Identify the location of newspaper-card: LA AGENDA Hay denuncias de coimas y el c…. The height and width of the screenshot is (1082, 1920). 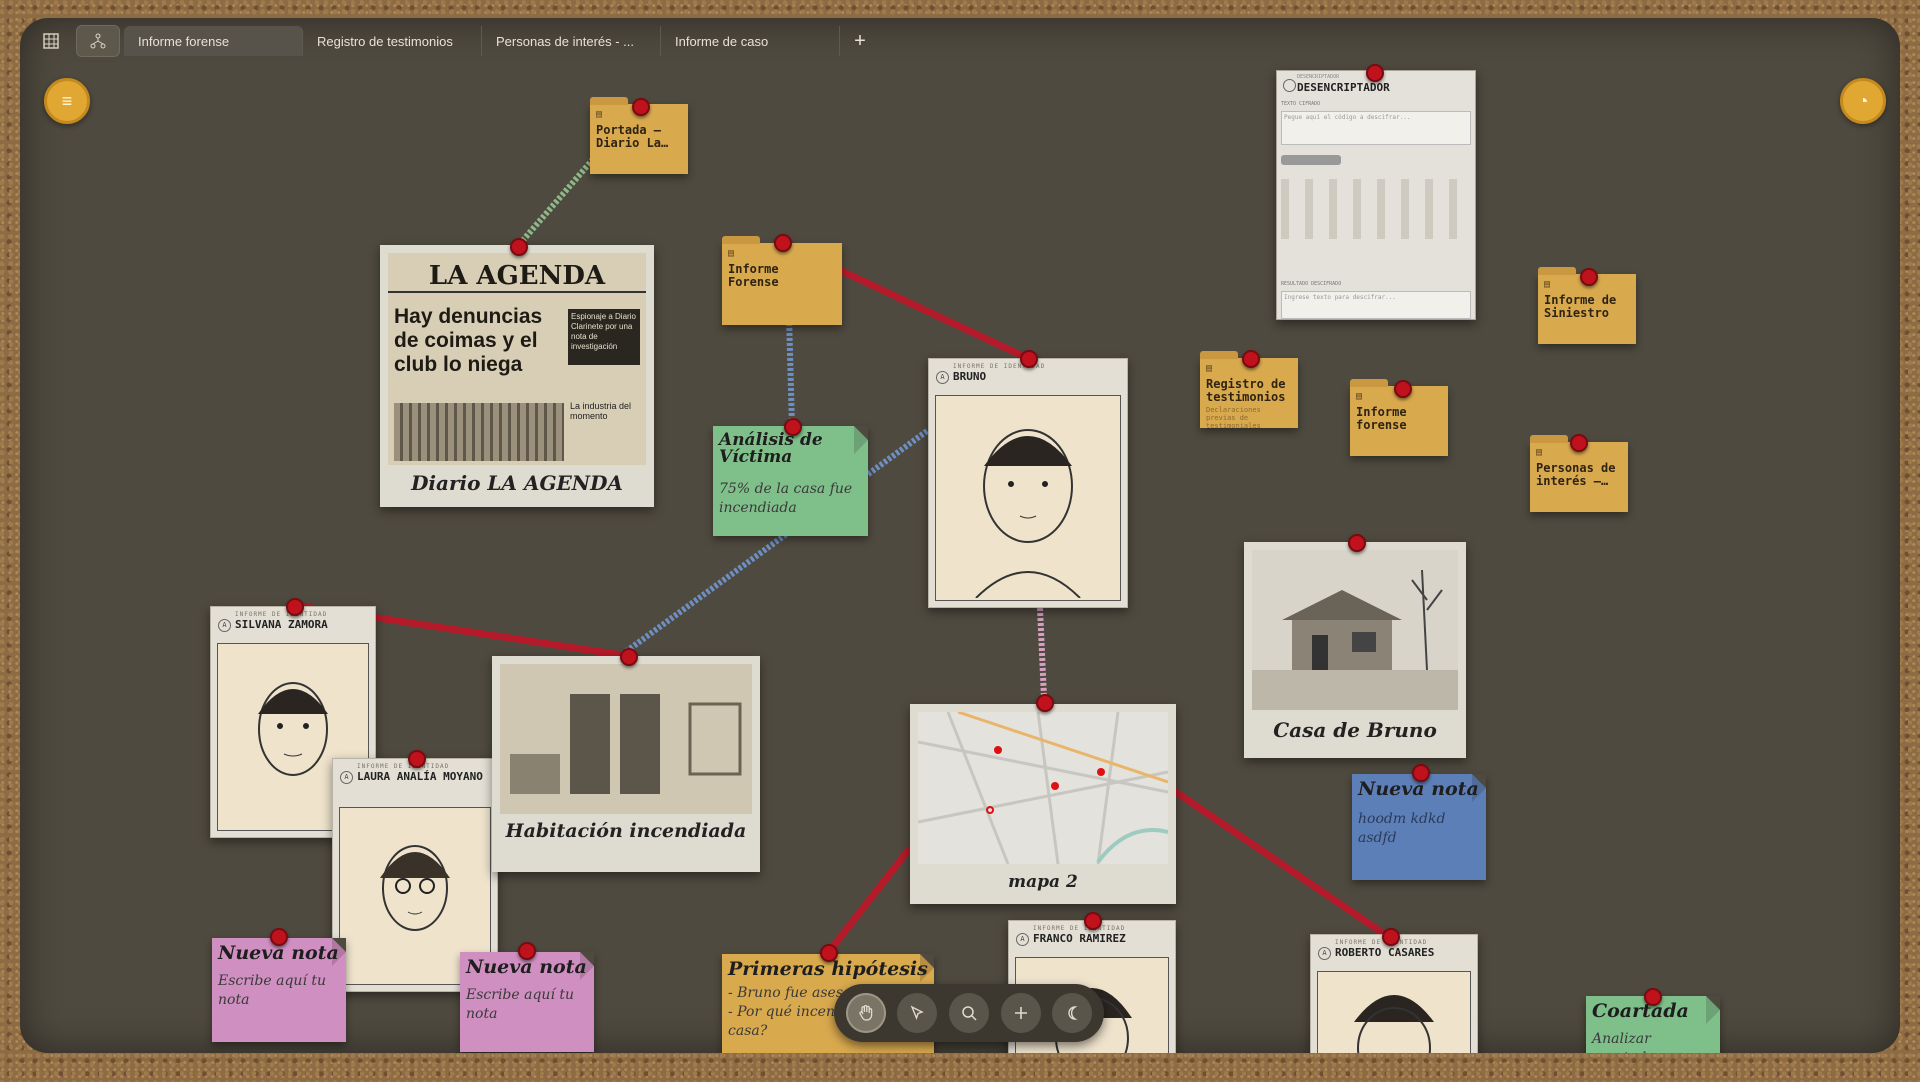
(517, 376).